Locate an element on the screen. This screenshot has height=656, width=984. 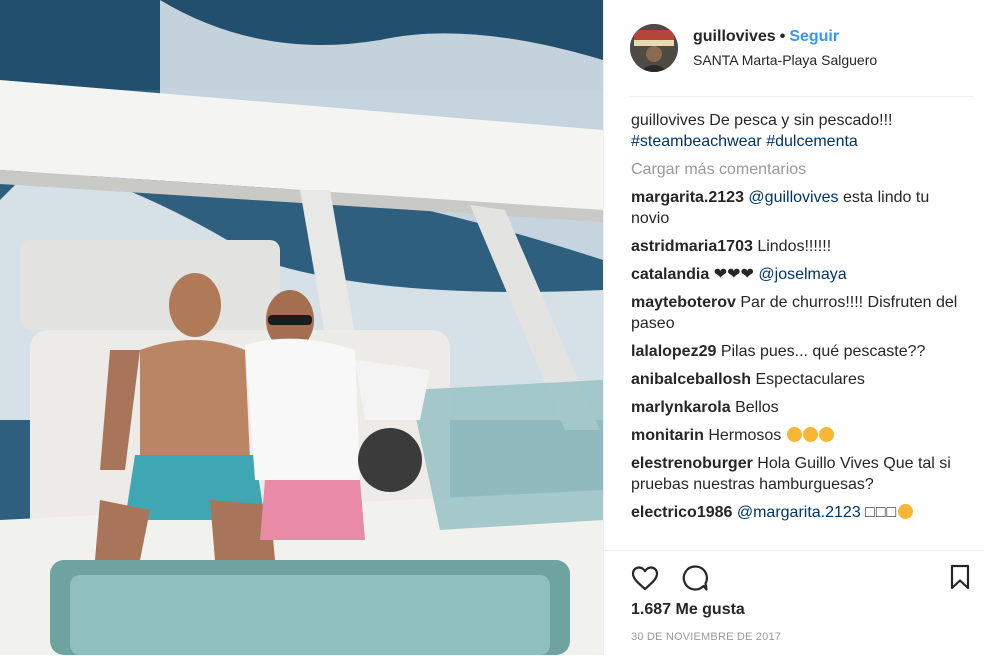
avatar-image is located at coordinates (654, 48).